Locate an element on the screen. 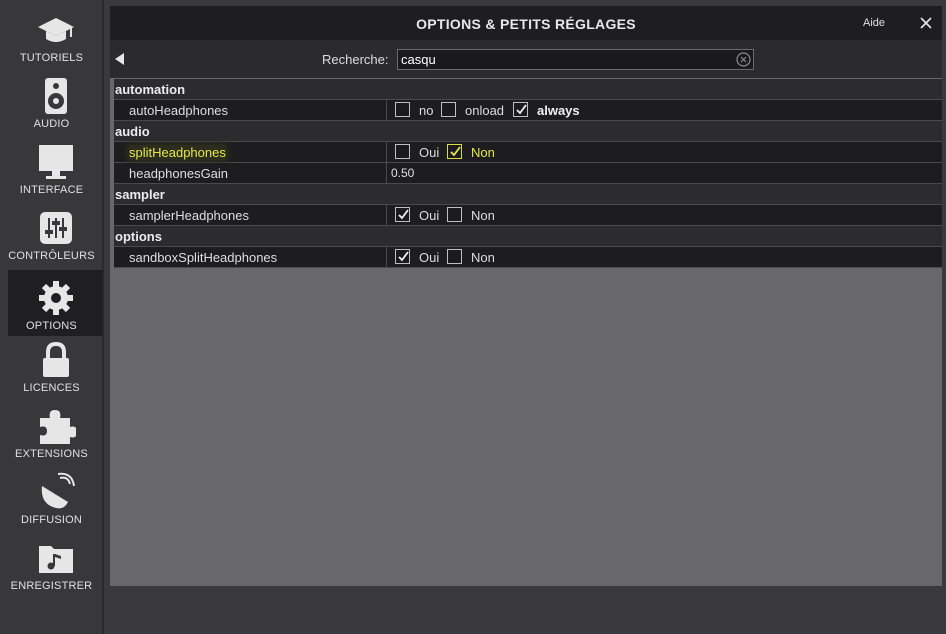 This screenshot has height=634, width=946. section-header-sampler: sampler is located at coordinates (528, 194).